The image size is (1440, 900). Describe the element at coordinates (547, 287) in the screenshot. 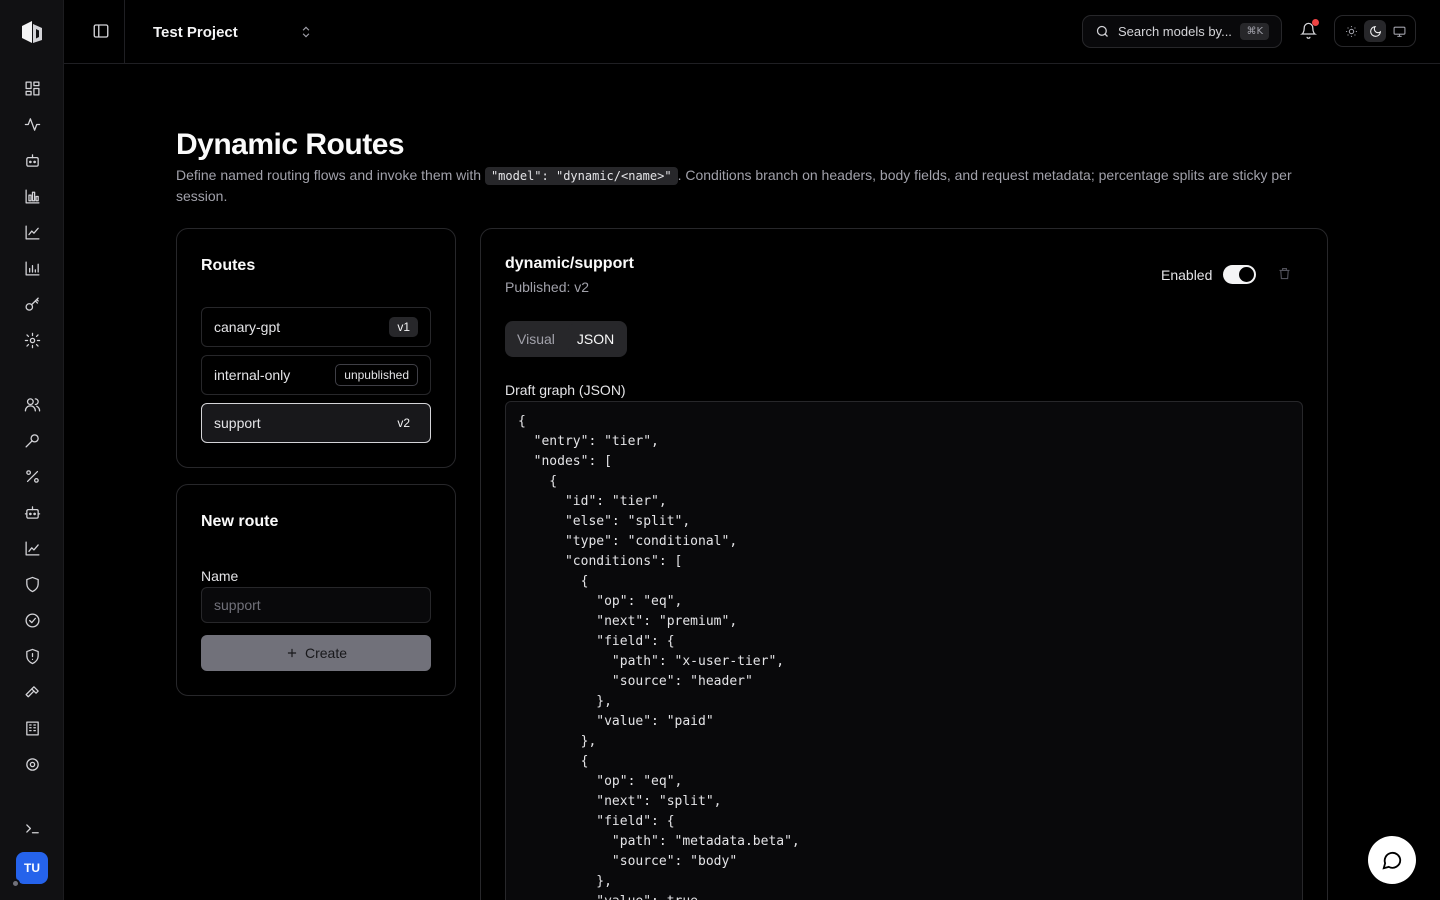

I see `published-version: Published: v2` at that location.